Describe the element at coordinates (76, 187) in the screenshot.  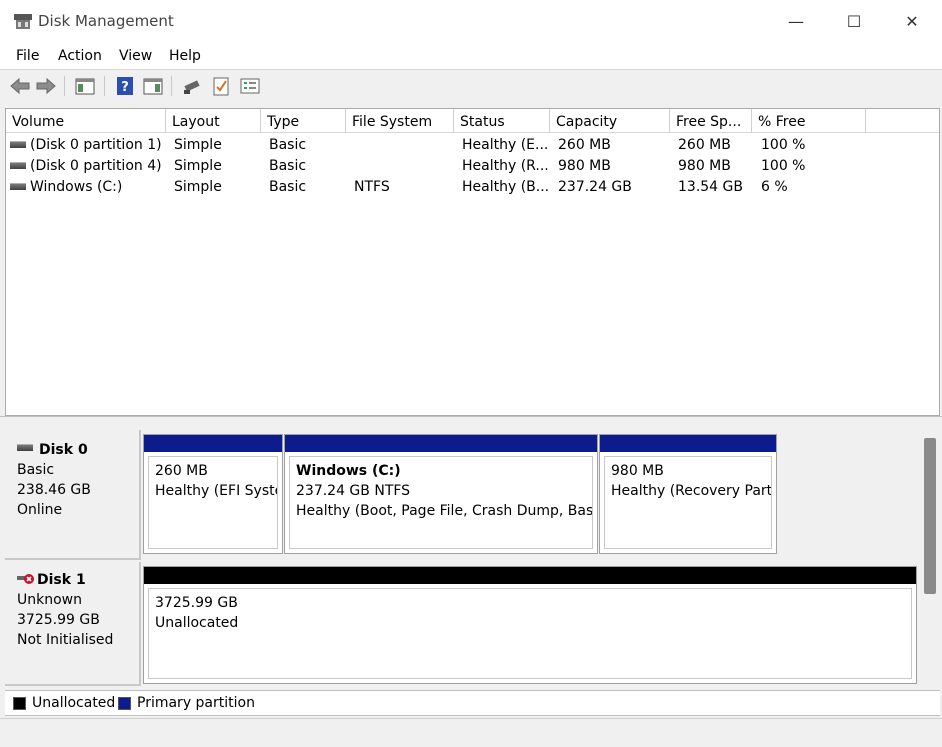
I see `volume-name: Windows (C:)` at that location.